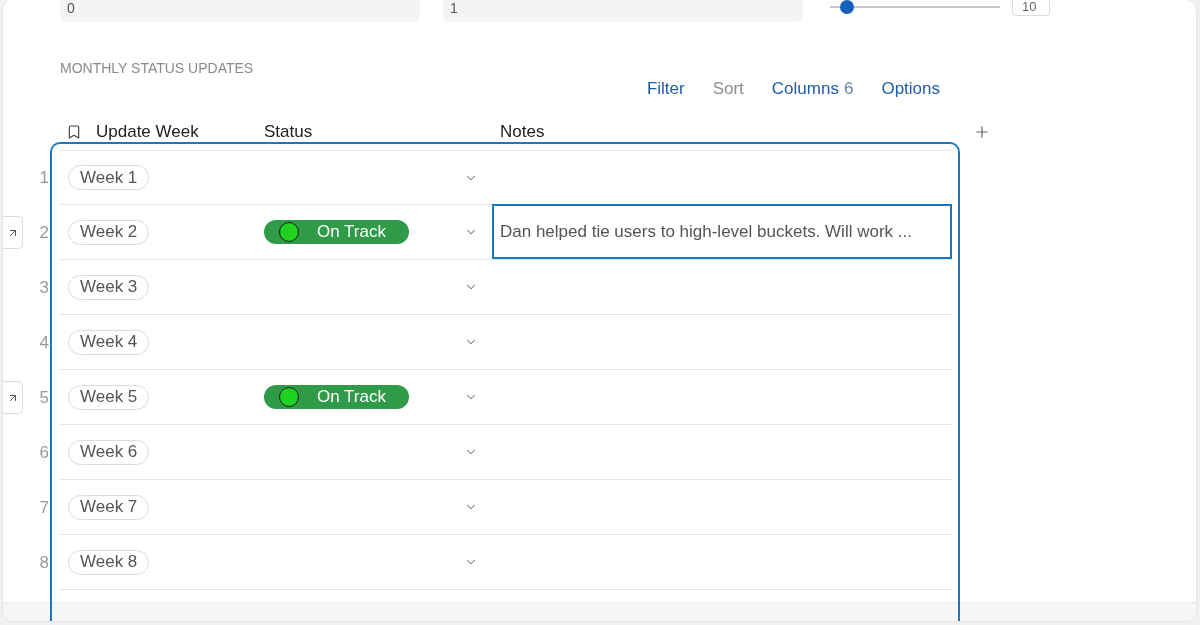 Image resolution: width=1200 pixels, height=625 pixels. I want to click on row-number: 3, so click(44, 287).